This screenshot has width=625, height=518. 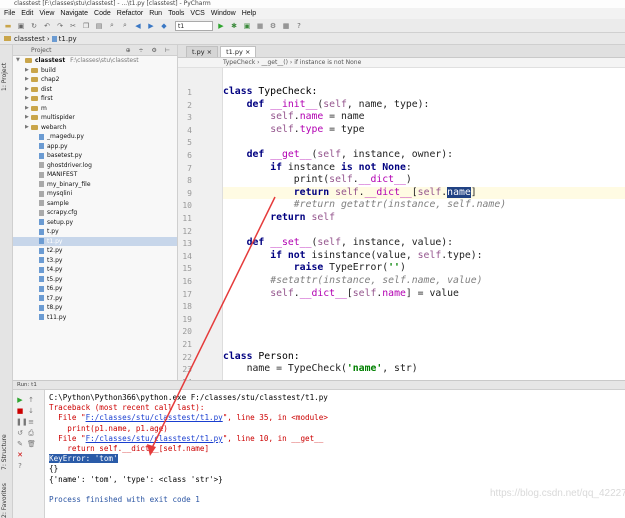 What do you see at coordinates (95, 289) in the screenshot?
I see `tree-file-item: t6.py` at bounding box center [95, 289].